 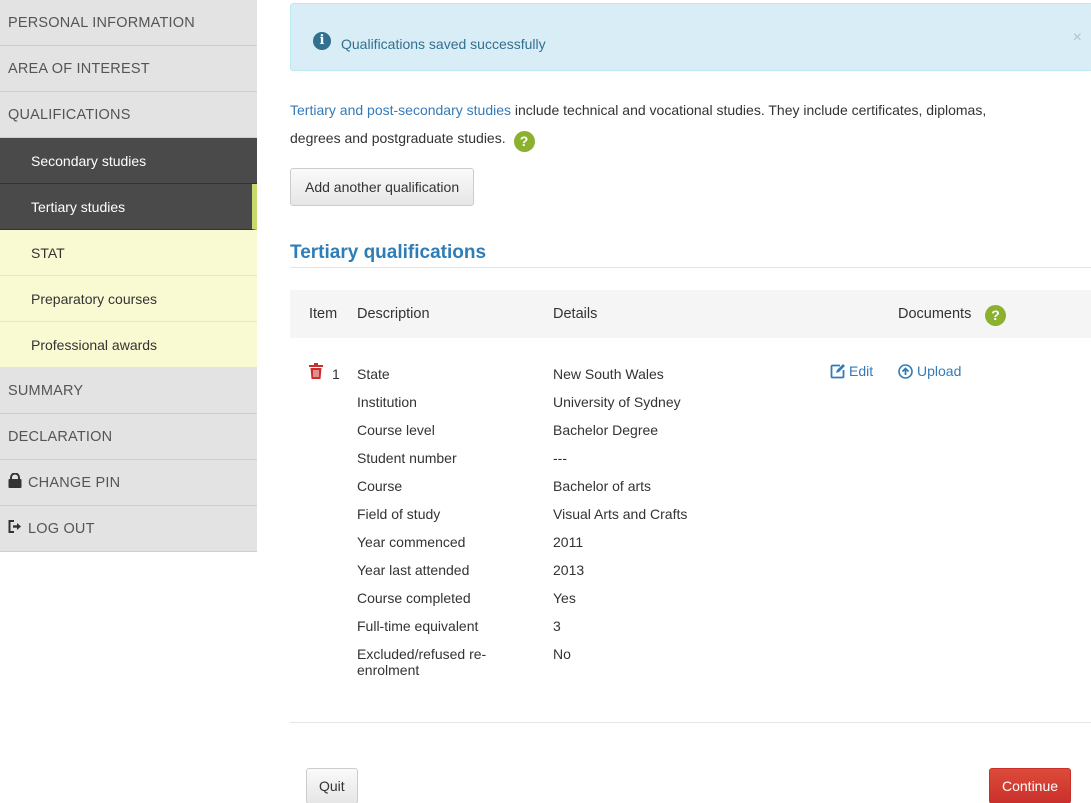 I want to click on intro-text-part-2: degrees and postgraduate studies., so click(x=398, y=138).